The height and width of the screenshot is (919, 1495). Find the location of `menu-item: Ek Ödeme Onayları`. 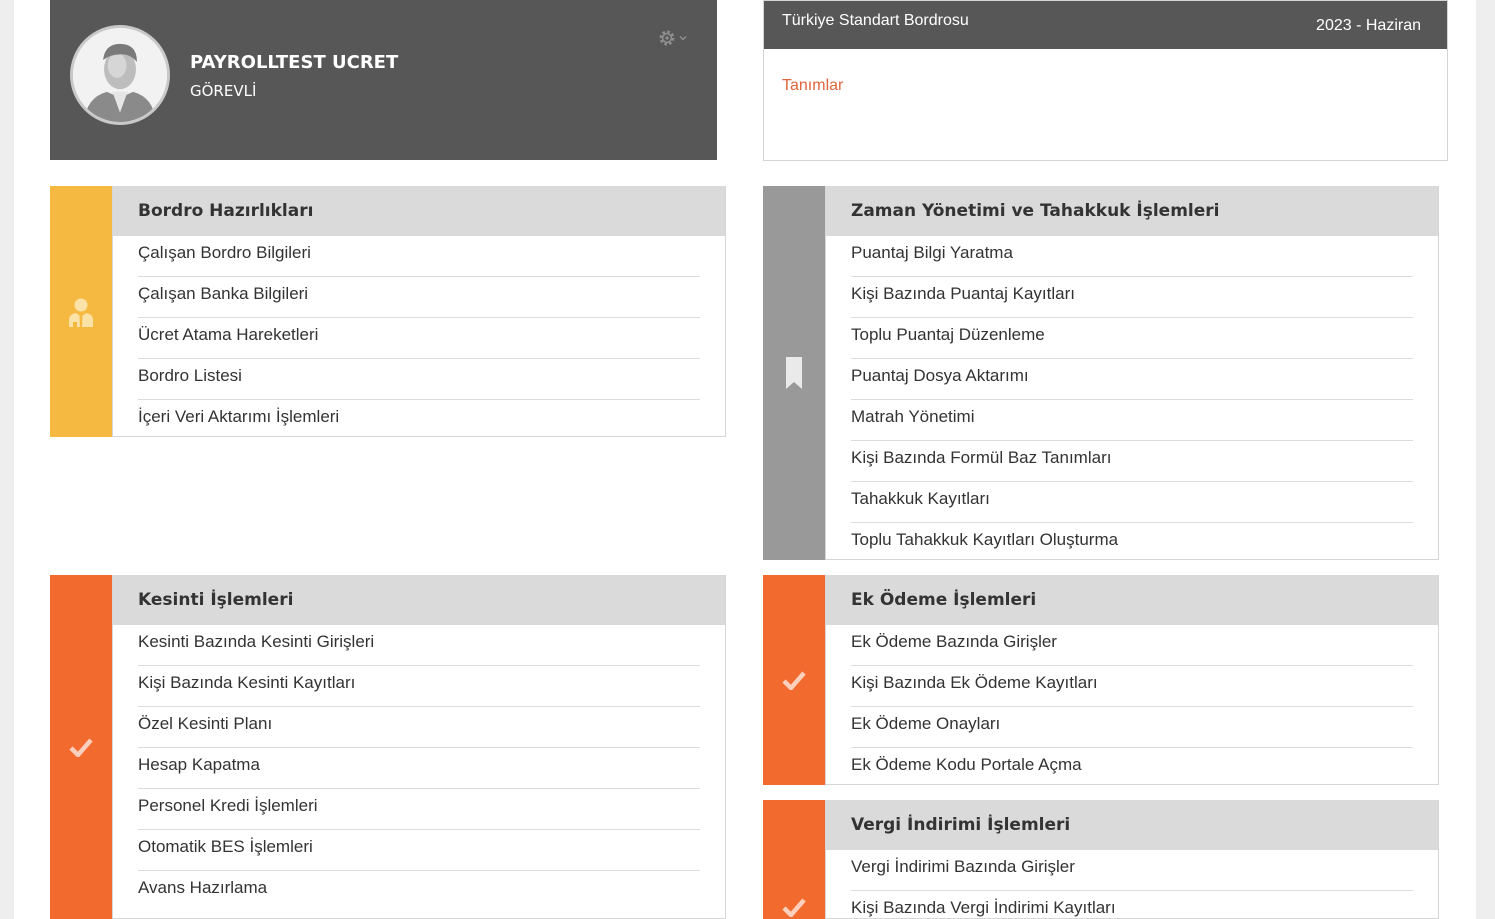

menu-item: Ek Ödeme Onayları is located at coordinates (1132, 727).